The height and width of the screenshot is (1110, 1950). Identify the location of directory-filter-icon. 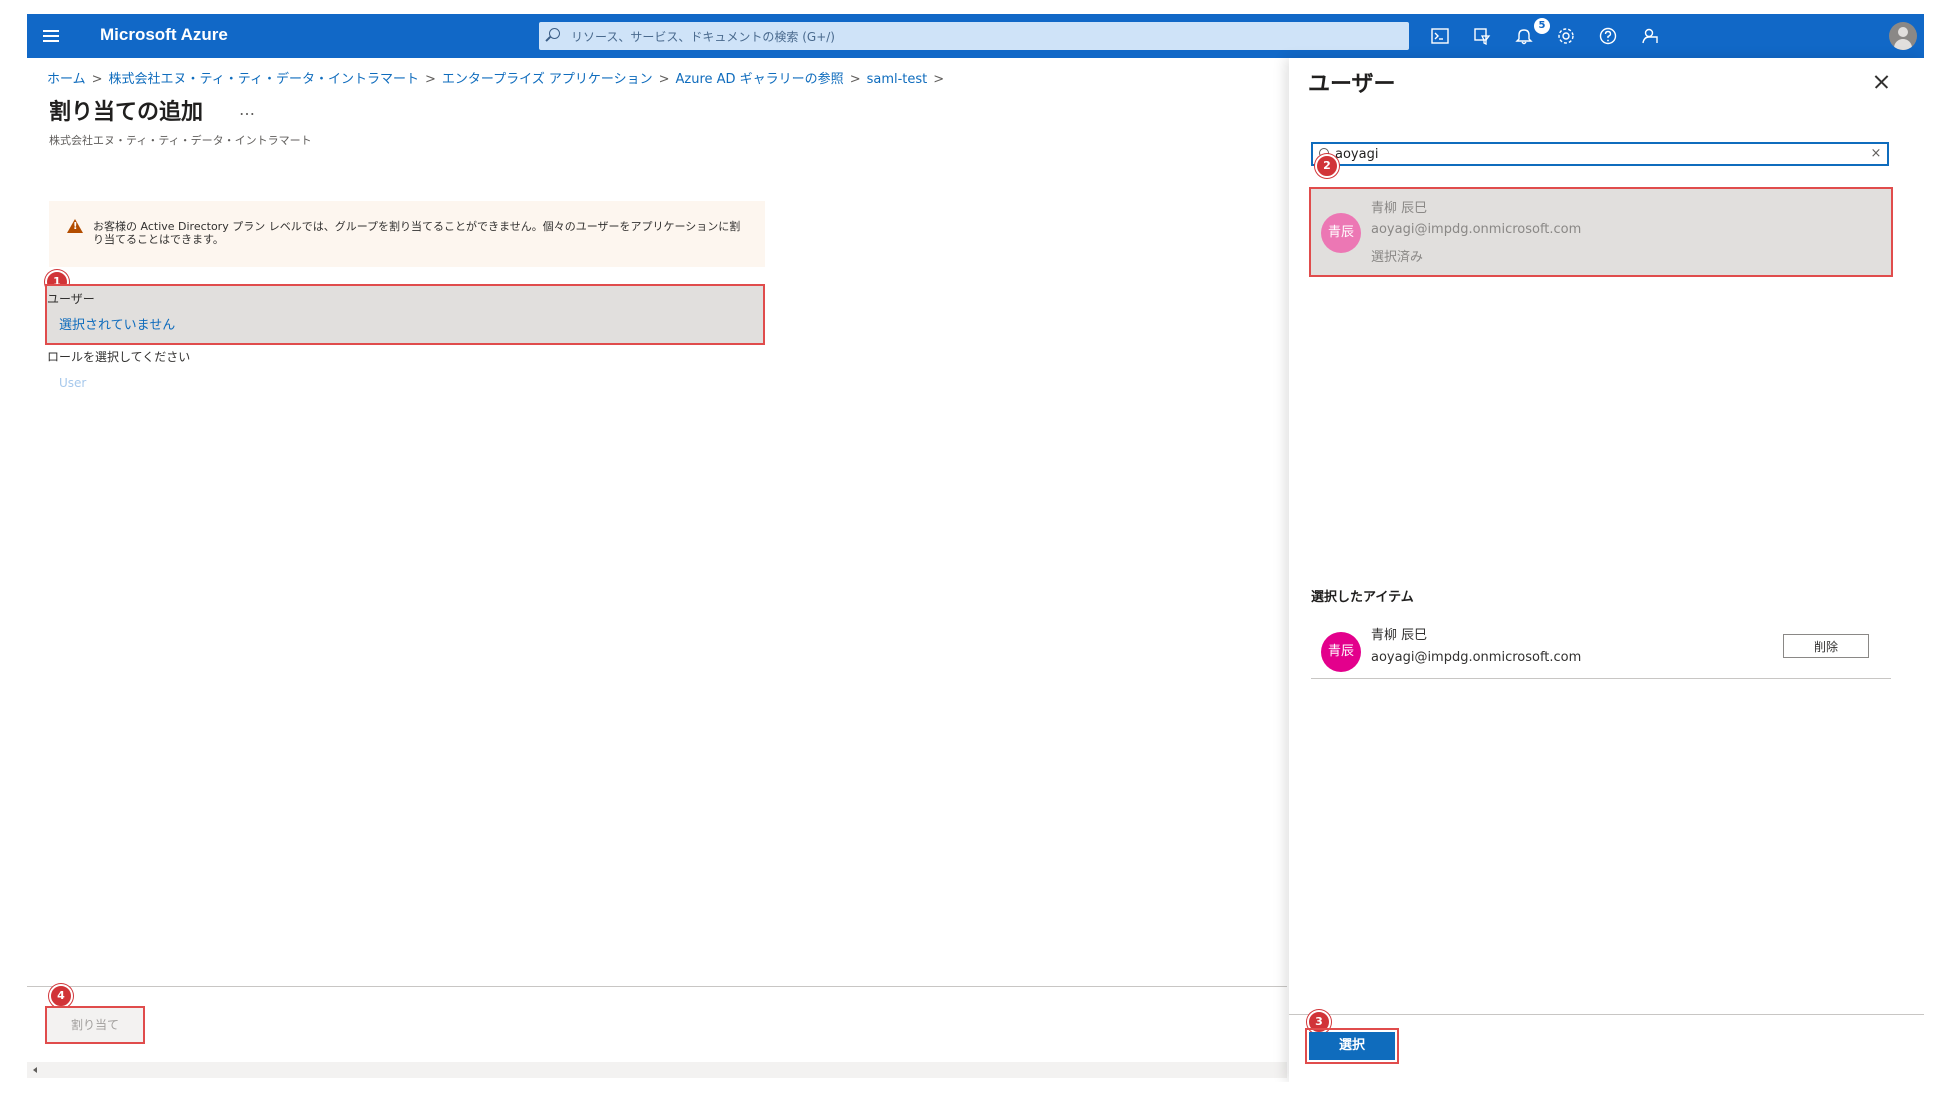
(1482, 36).